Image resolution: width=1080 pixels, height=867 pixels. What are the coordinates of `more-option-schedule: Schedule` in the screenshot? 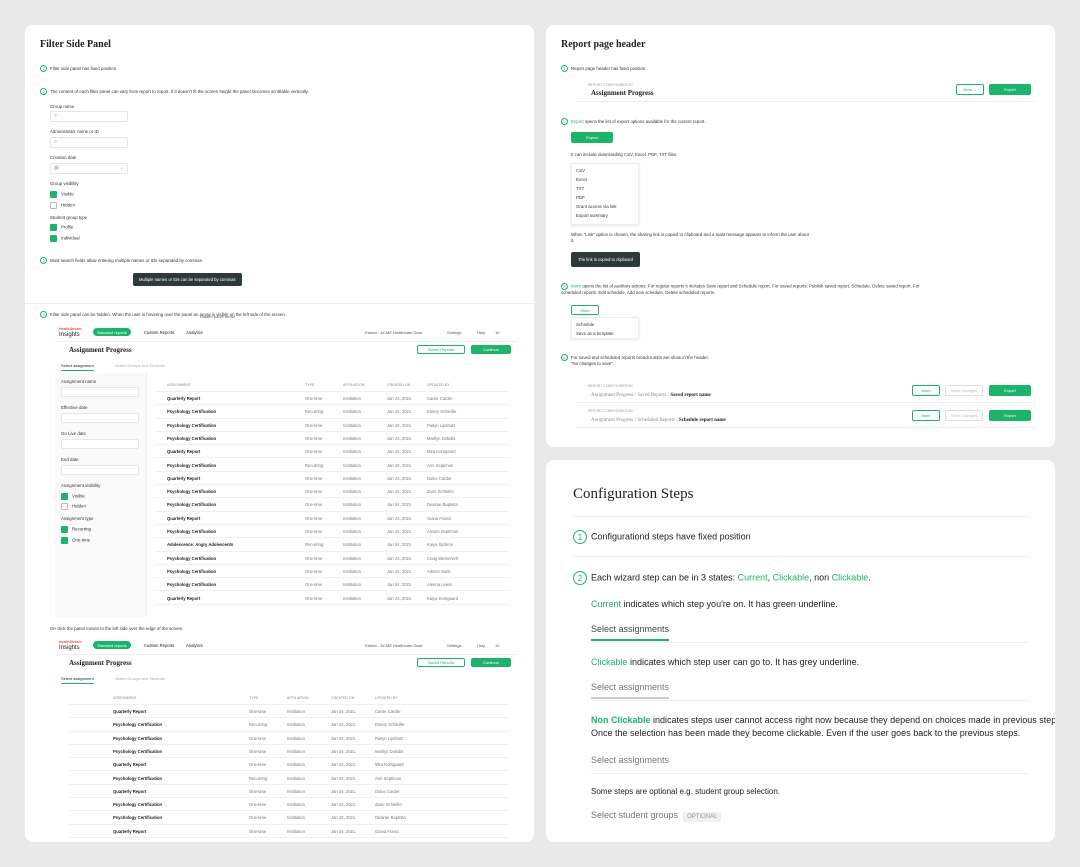 It's located at (585, 324).